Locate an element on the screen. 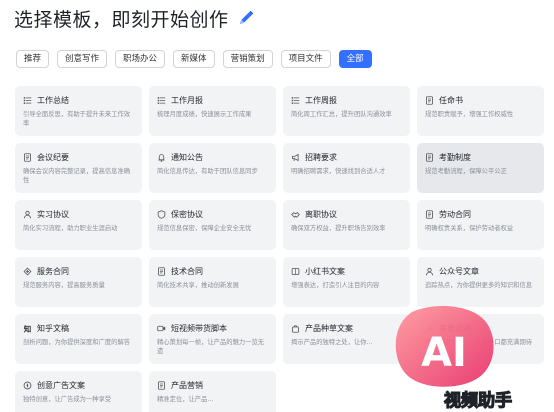  template-card: 工作总结引导全面反思，有助于提升未来工作效率 is located at coordinates (78, 111).